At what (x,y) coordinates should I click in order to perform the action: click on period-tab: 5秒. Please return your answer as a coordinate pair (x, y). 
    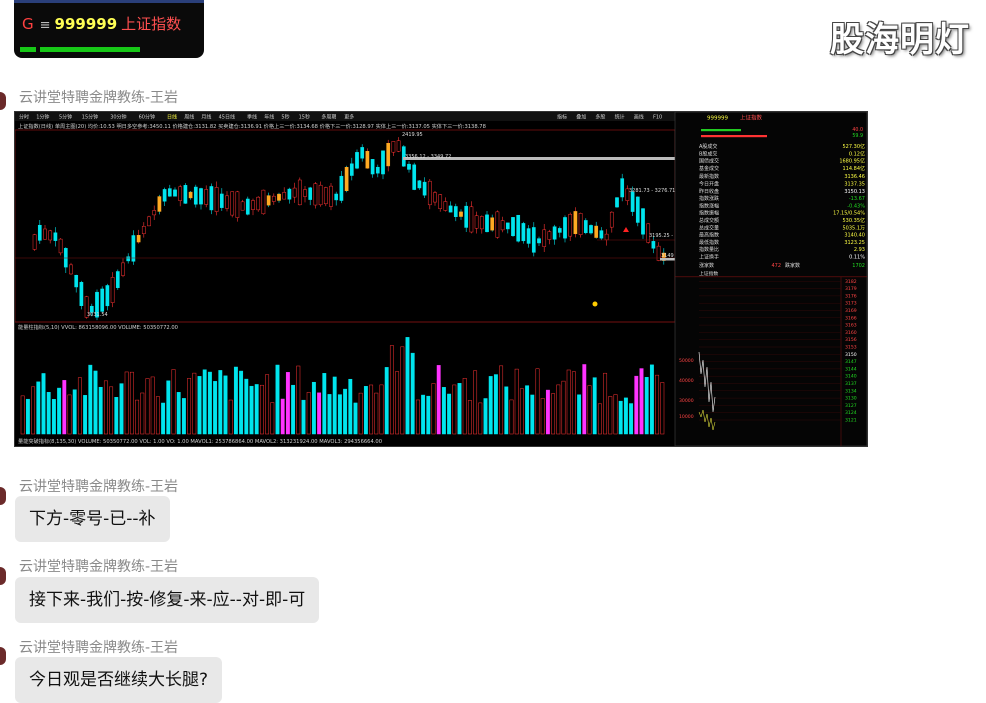
    Looking at the image, I should click on (285, 117).